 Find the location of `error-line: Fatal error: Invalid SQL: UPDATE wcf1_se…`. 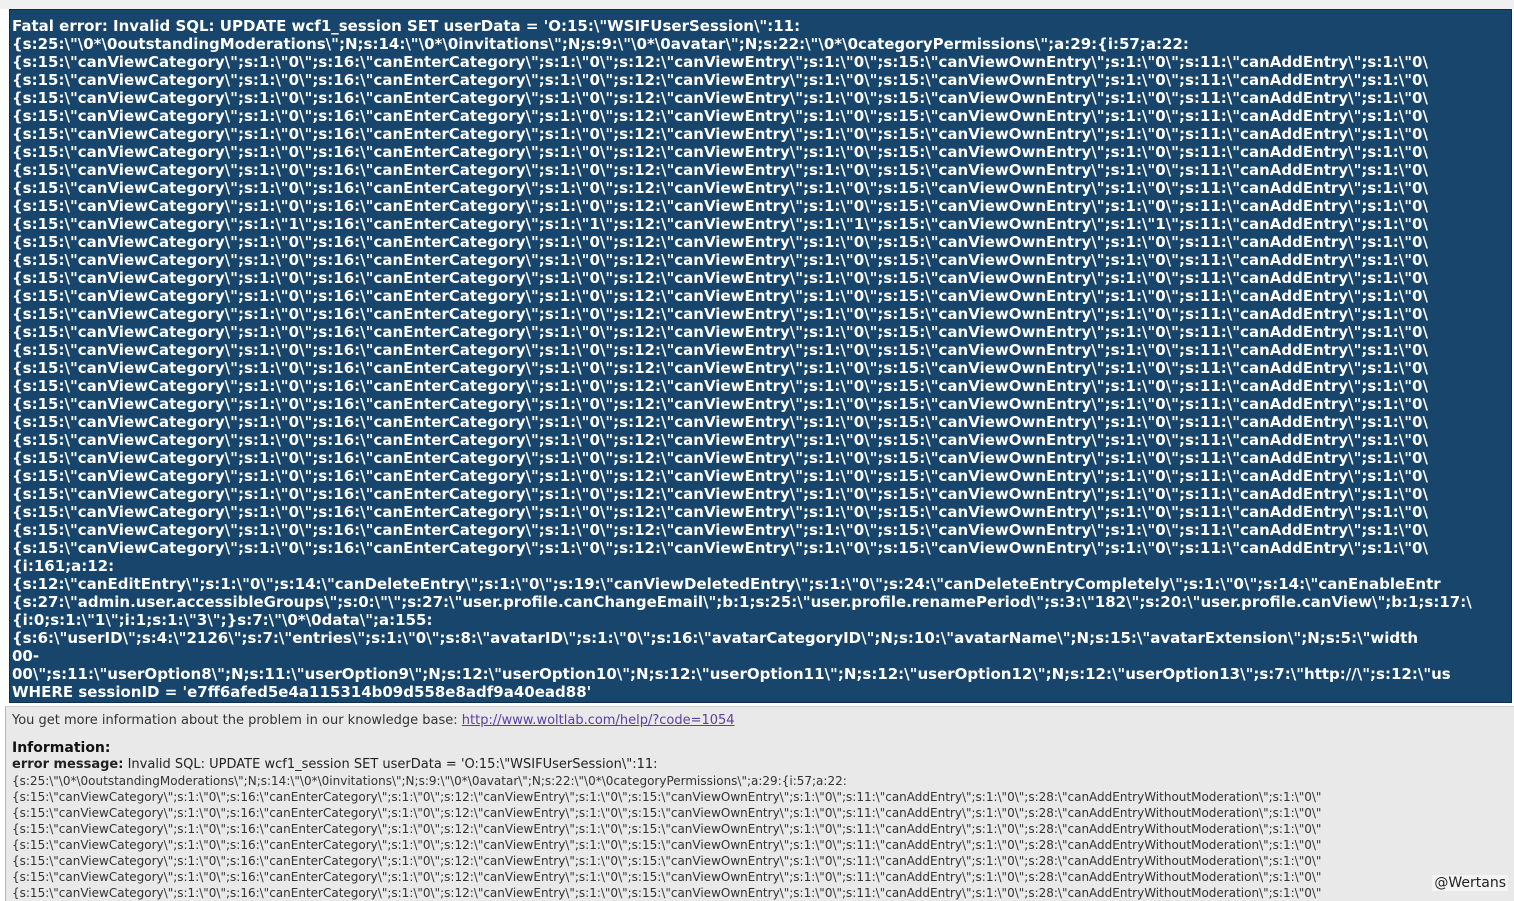

error-line: Fatal error: Invalid SQL: UPDATE wcf1_se… is located at coordinates (406, 26).